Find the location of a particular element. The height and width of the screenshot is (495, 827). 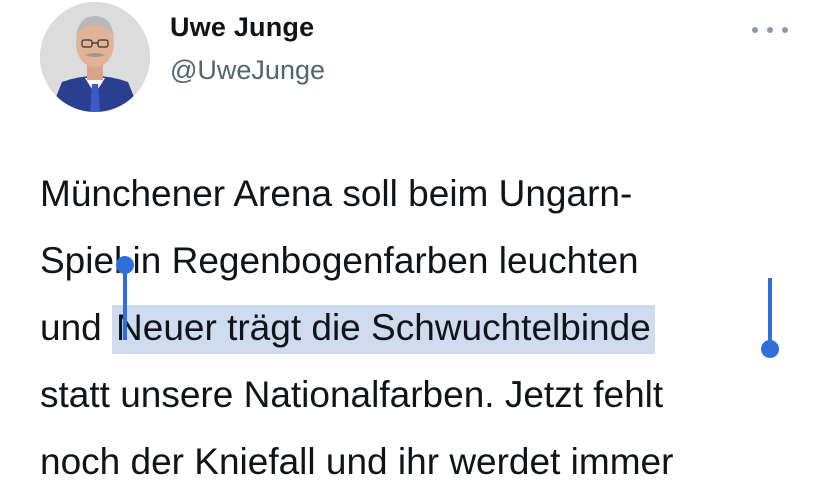

selection-start-handle is located at coordinates (125, 265).